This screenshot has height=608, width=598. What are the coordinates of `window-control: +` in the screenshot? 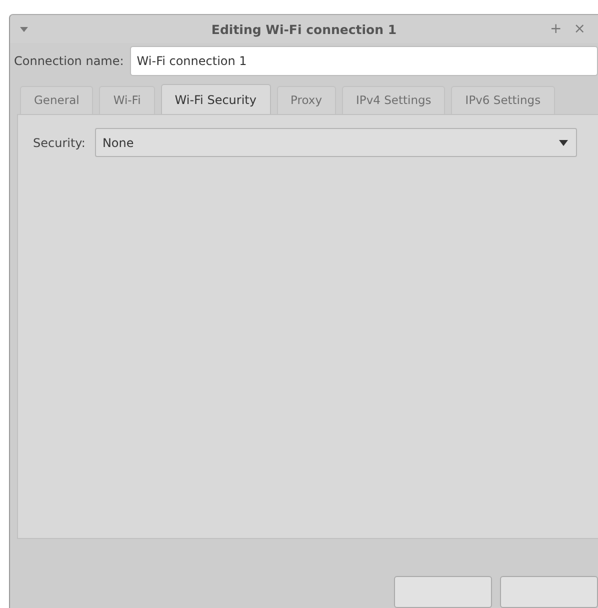 It's located at (556, 29).